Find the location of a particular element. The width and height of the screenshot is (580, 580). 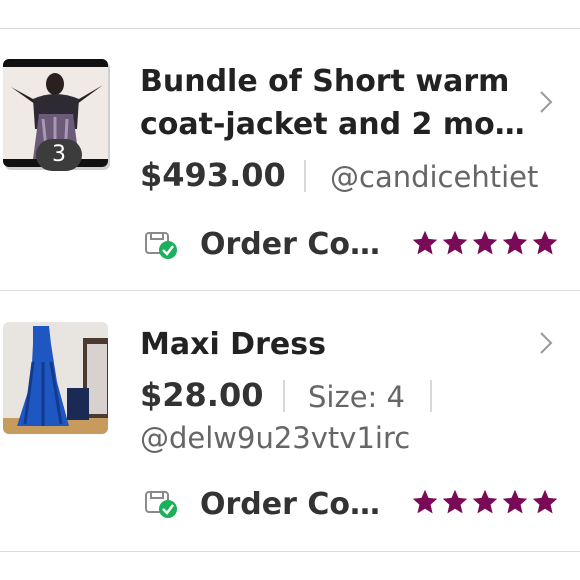

seller-username: @candicehtiet is located at coordinates (434, 177).